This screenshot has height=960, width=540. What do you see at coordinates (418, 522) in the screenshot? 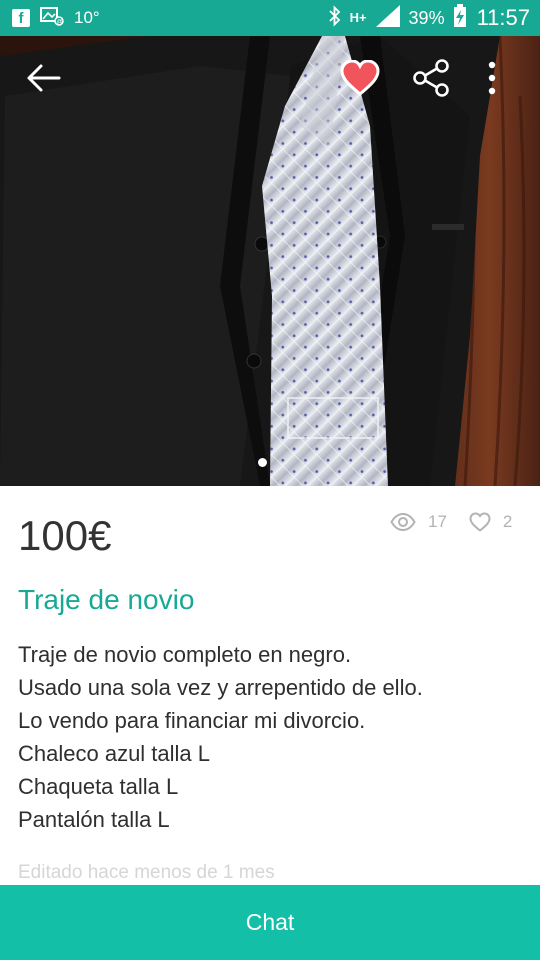
I see `views-stat: 17` at bounding box center [418, 522].